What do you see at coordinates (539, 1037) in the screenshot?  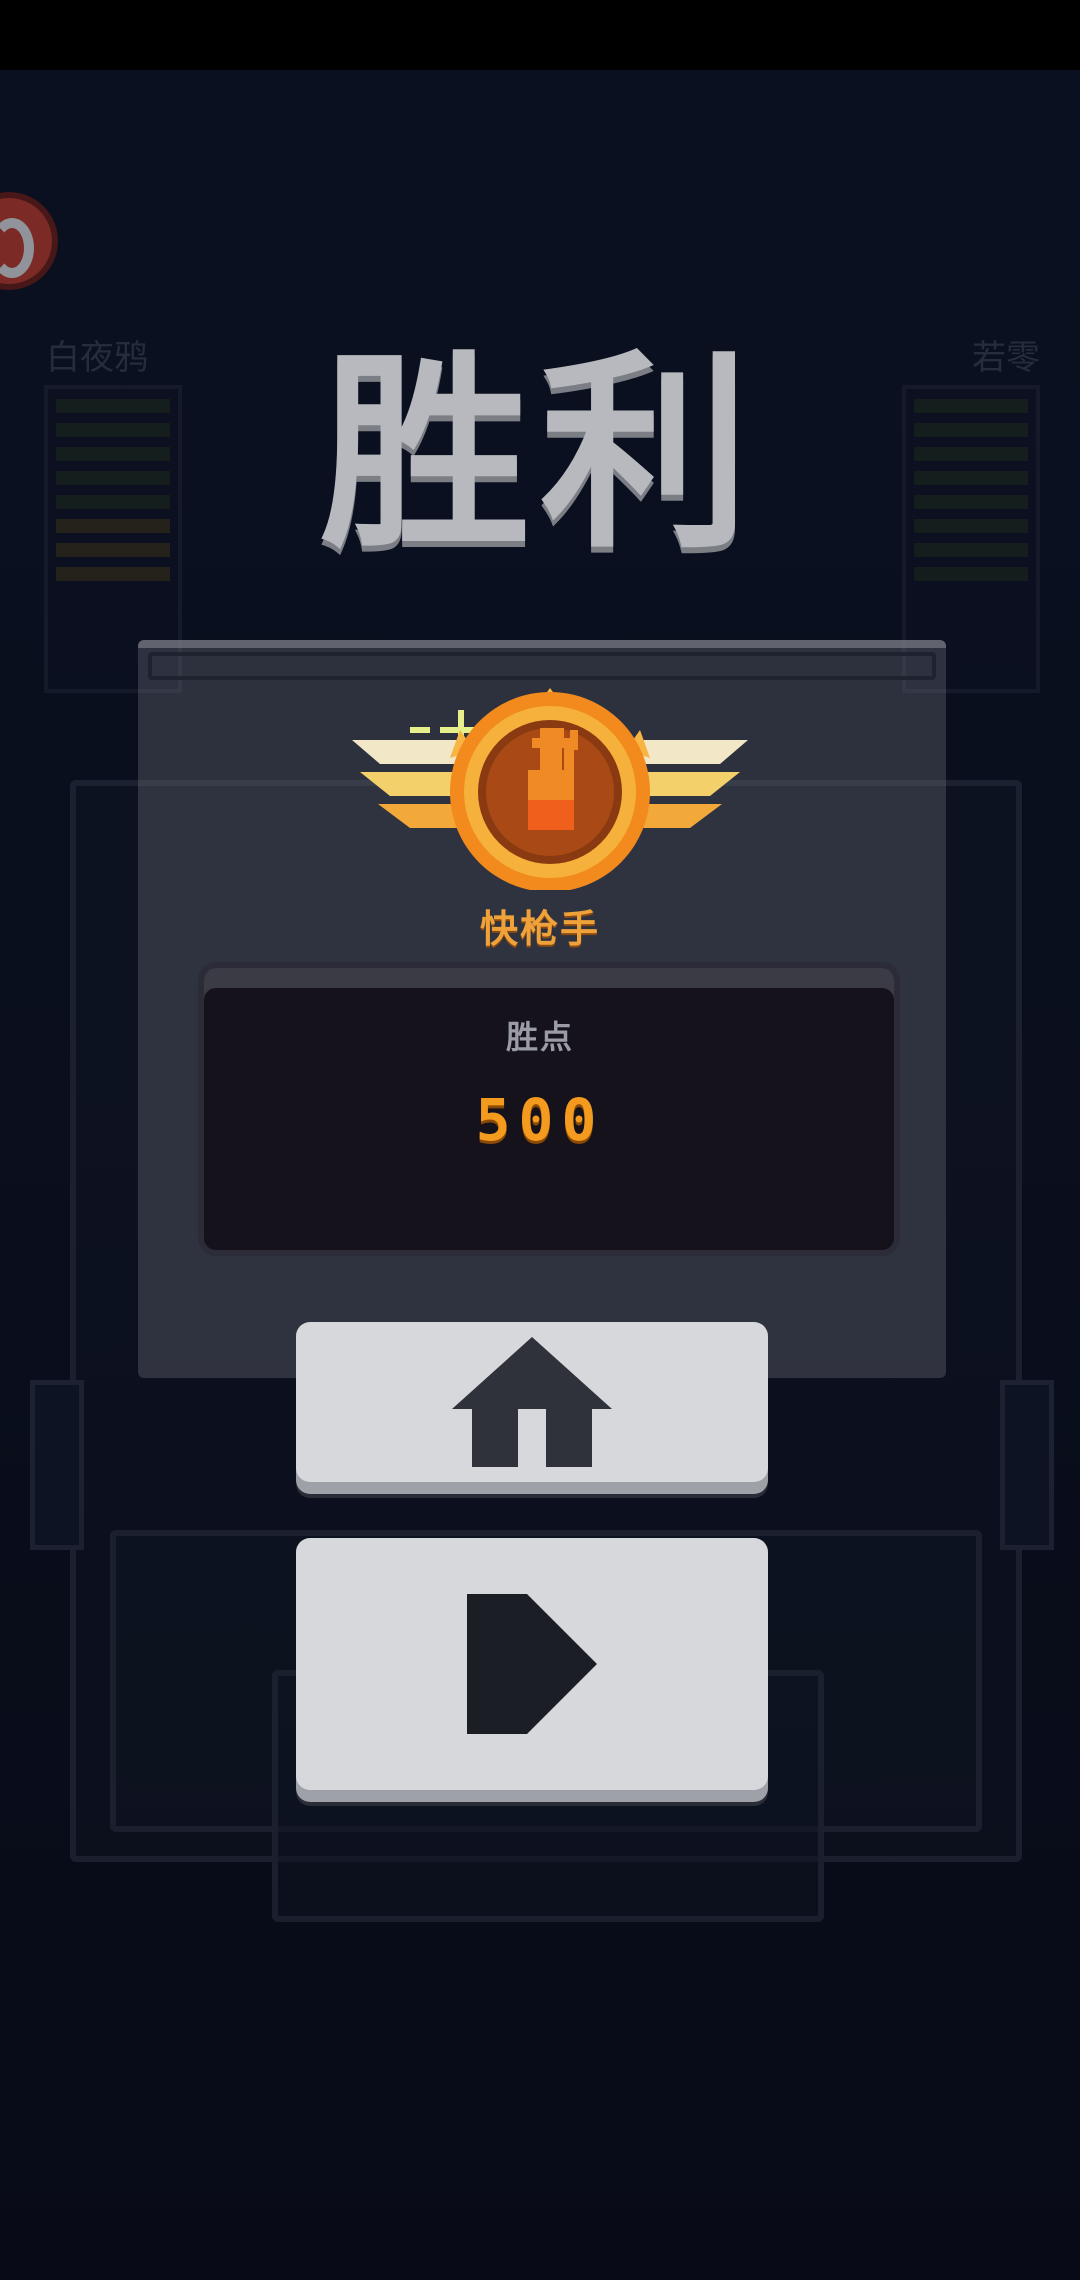 I see `points-label: 胜点` at bounding box center [539, 1037].